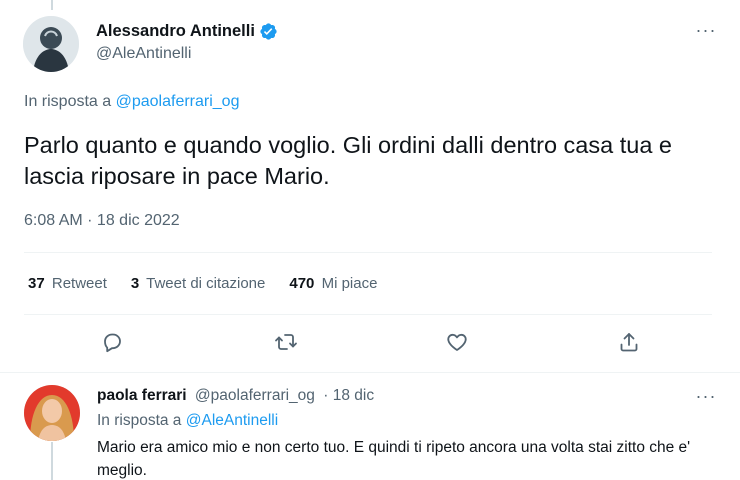 The width and height of the screenshot is (740, 480). I want to click on replying-to-link: @AleAntinelli, so click(232, 420).